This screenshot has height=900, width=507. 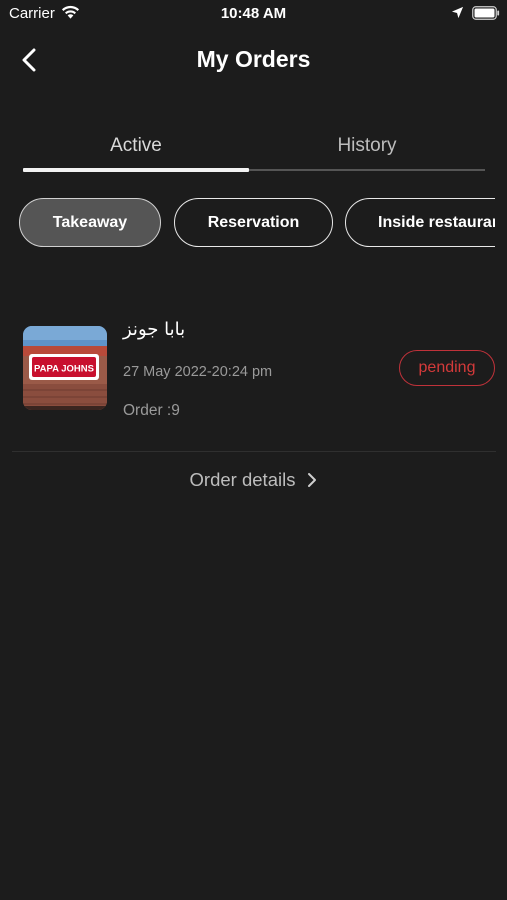 What do you see at coordinates (154, 329) in the screenshot?
I see `restaurant-name: بابا جونز` at bounding box center [154, 329].